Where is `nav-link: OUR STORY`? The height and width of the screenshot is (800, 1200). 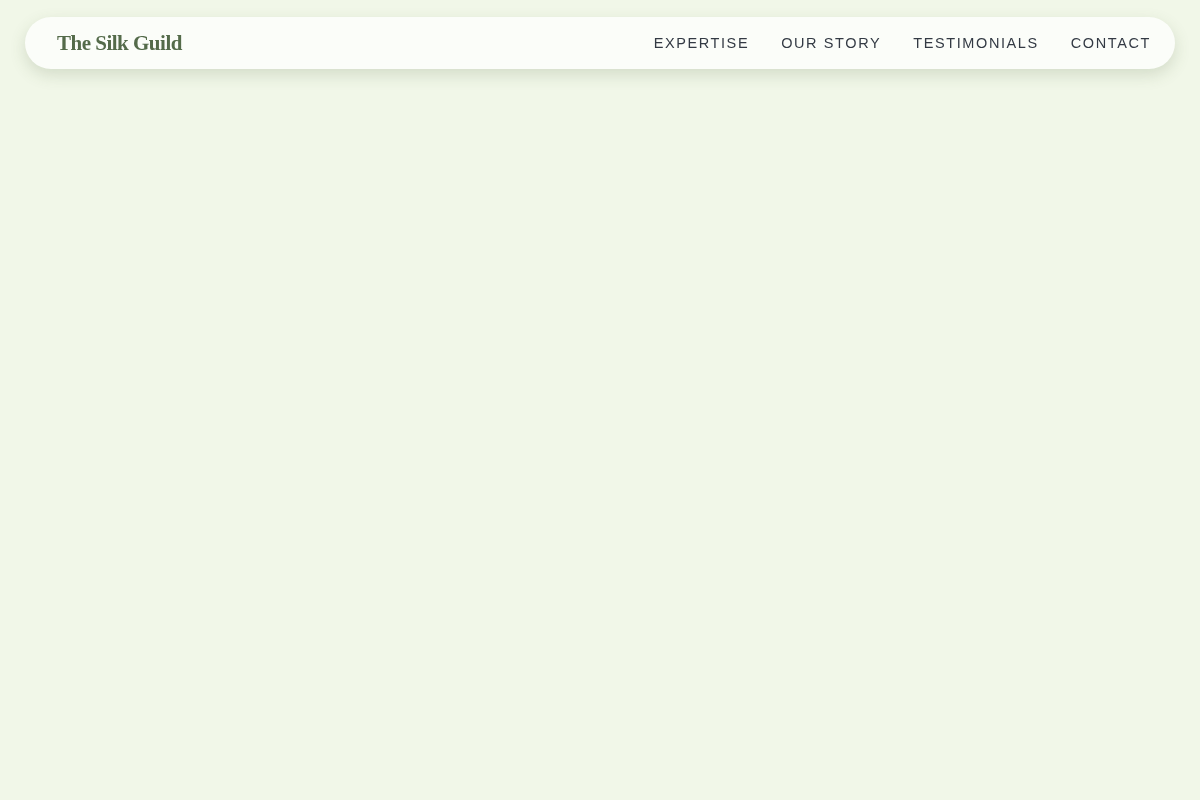
nav-link: OUR STORY is located at coordinates (831, 43).